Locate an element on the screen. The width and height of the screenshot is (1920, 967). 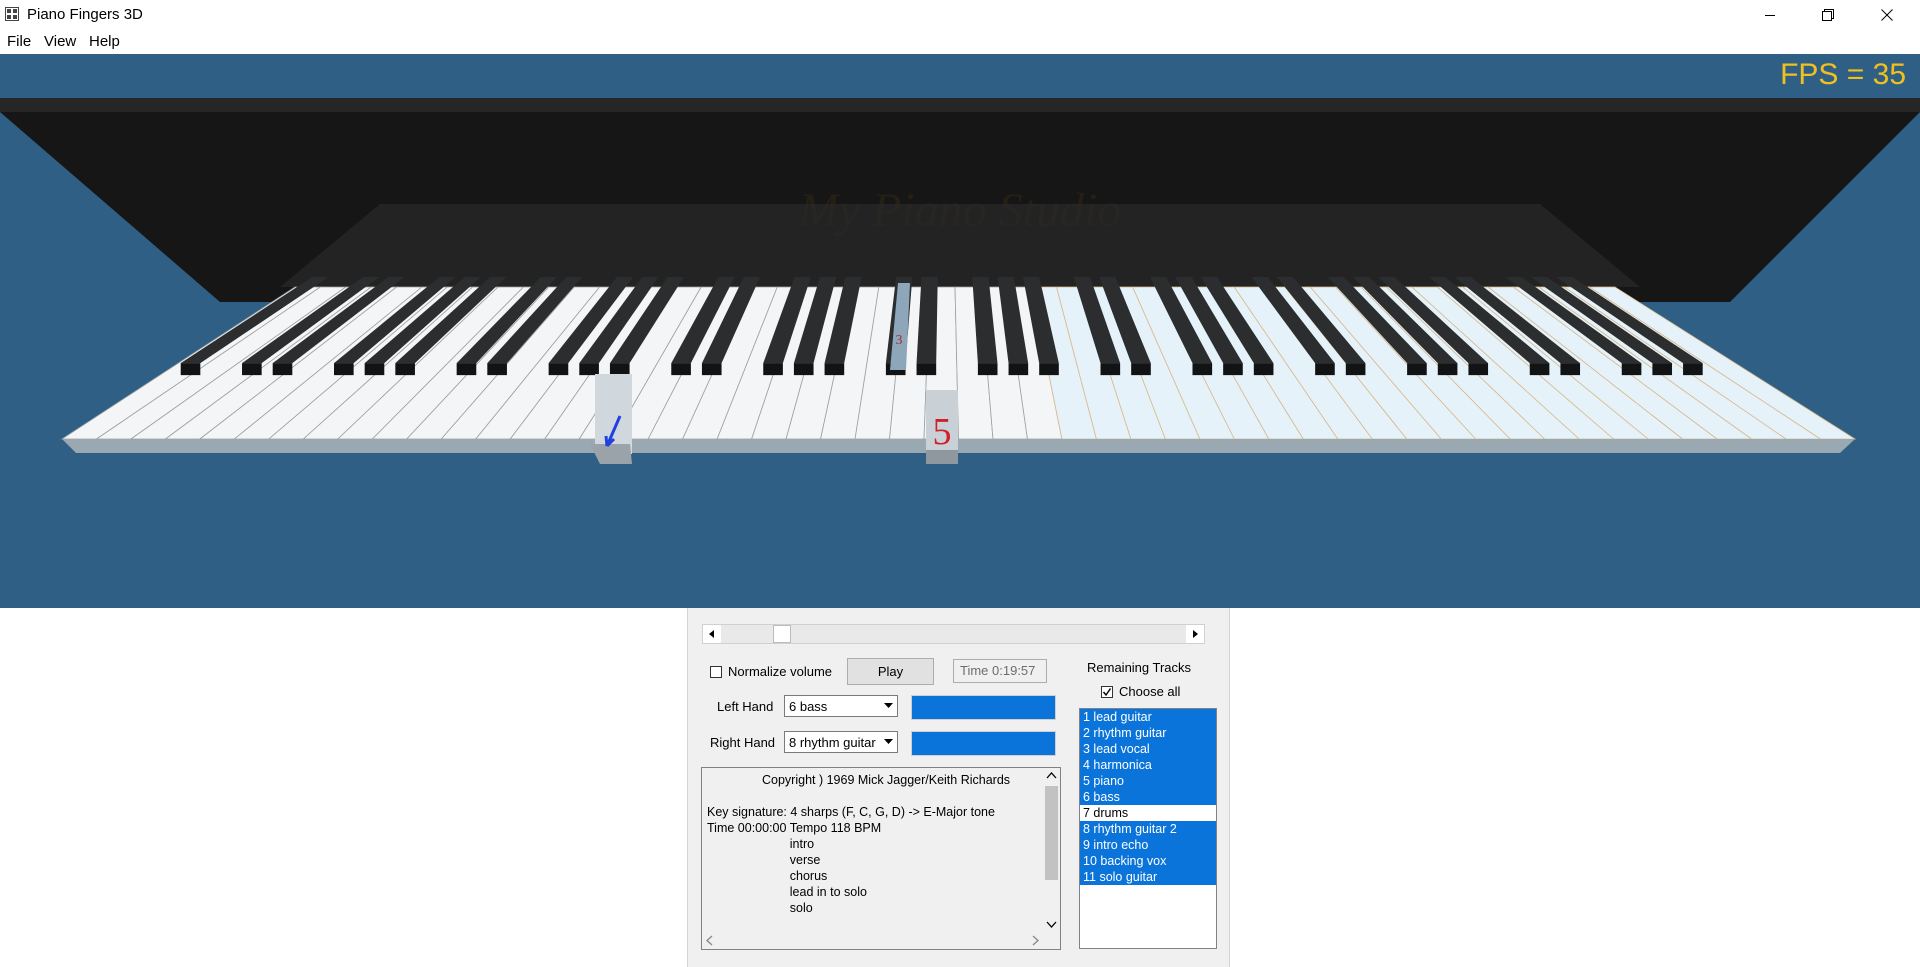
right-hand-select: 8 rhythm guitar is located at coordinates (841, 742).